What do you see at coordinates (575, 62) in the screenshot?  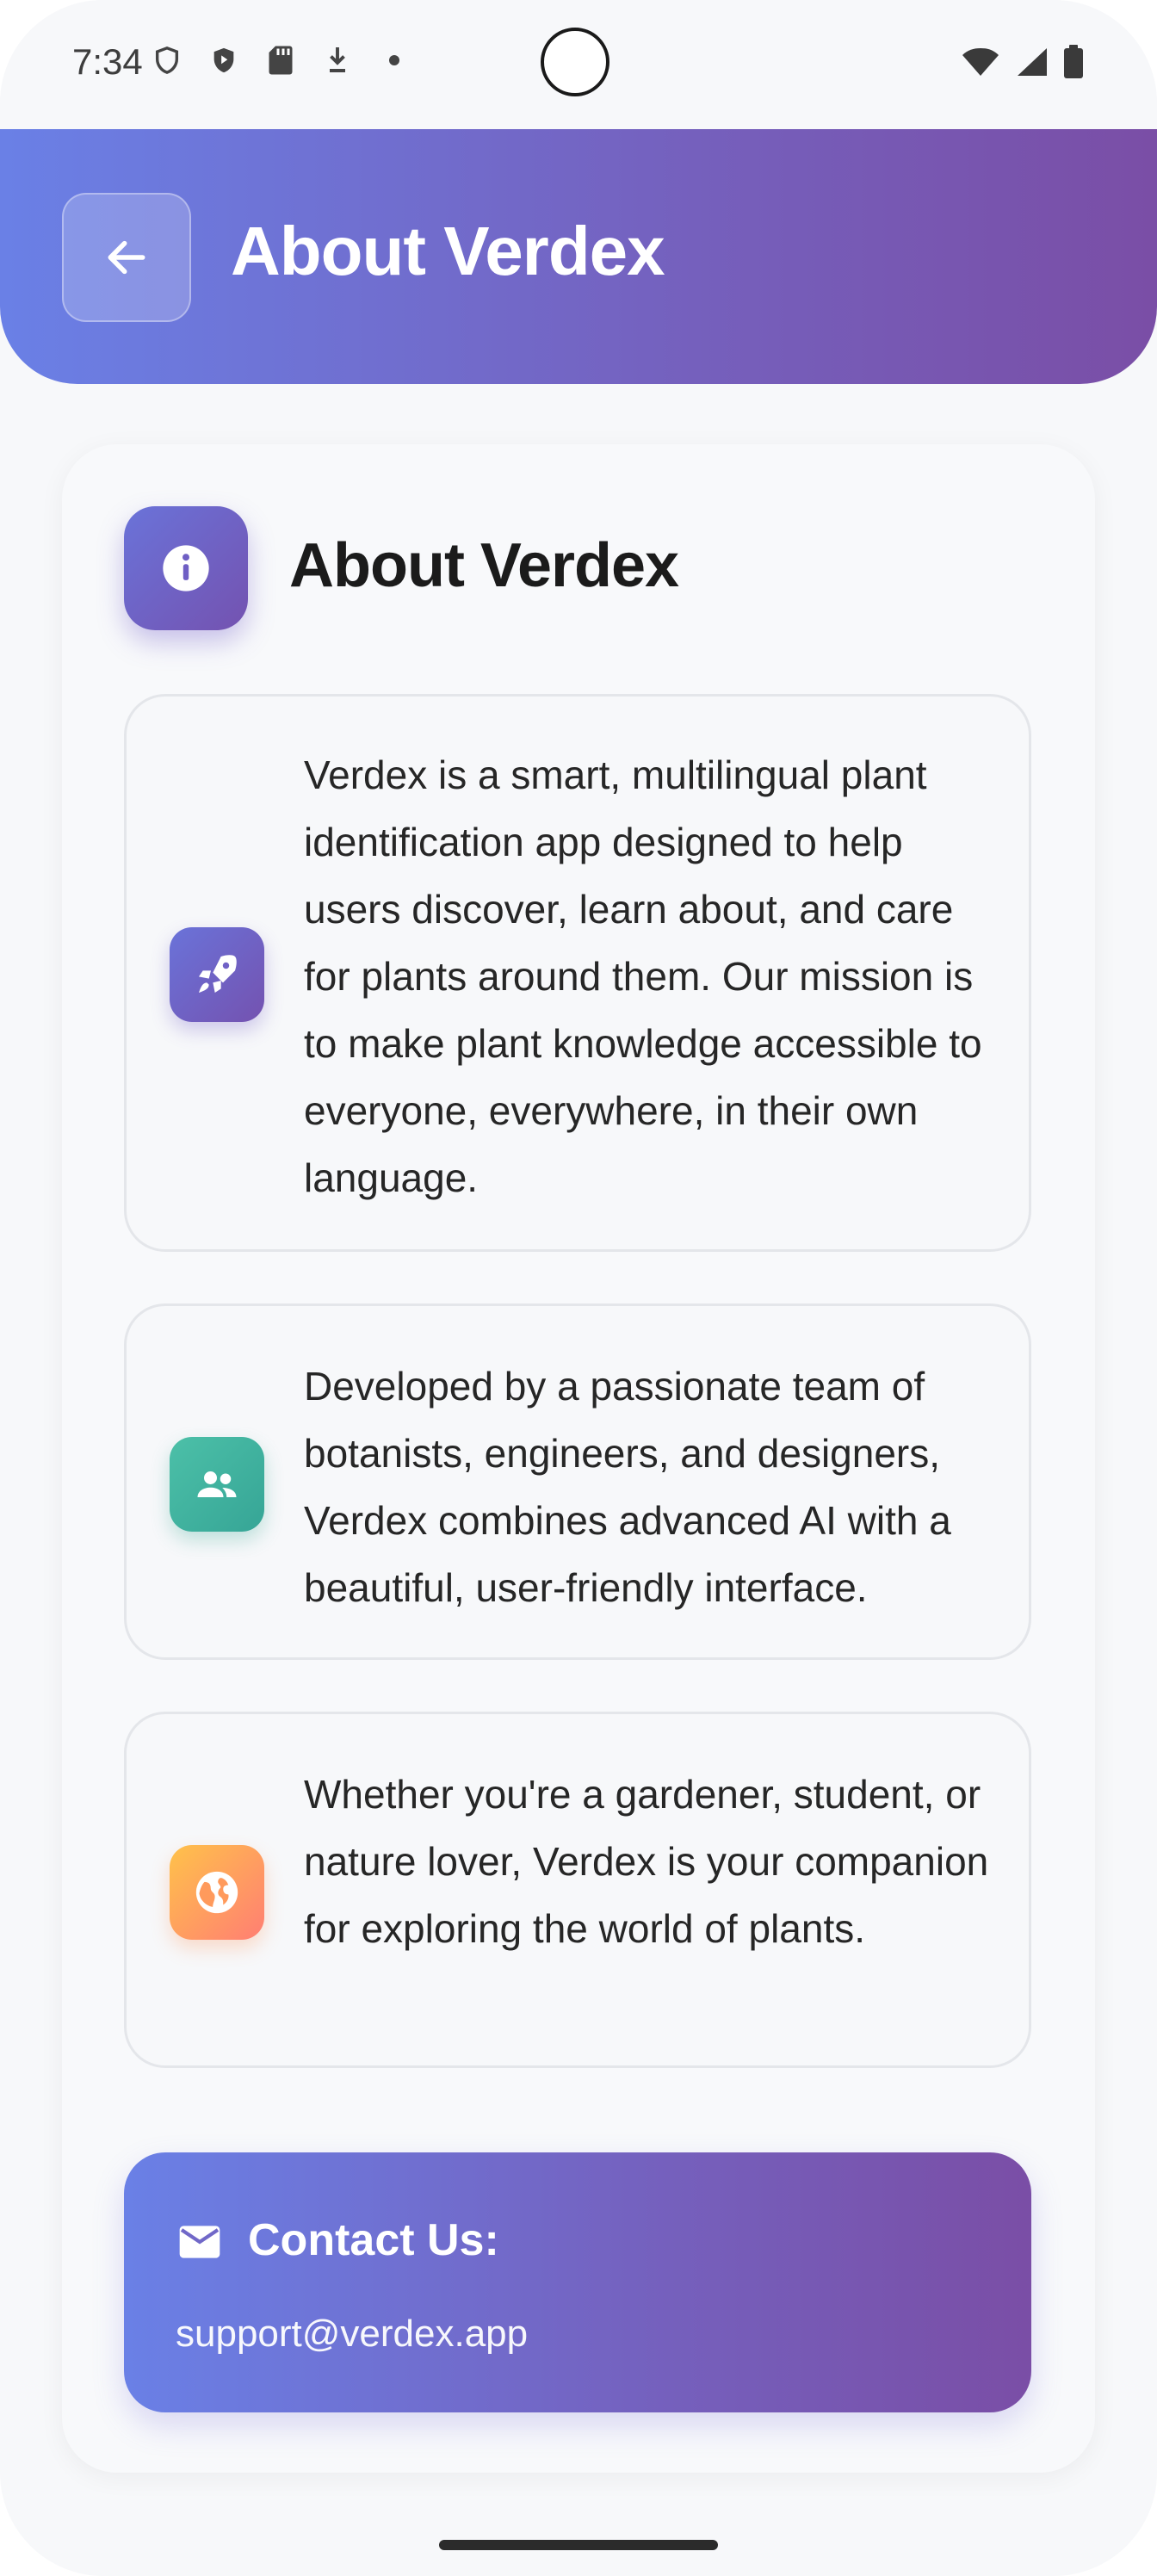 I see `front-camera` at bounding box center [575, 62].